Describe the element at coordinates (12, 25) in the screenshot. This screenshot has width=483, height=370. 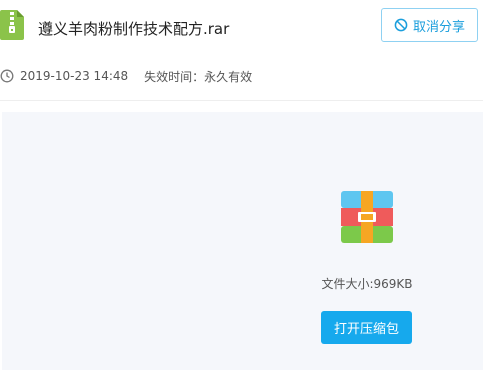
I see `compressed-file-icon` at that location.